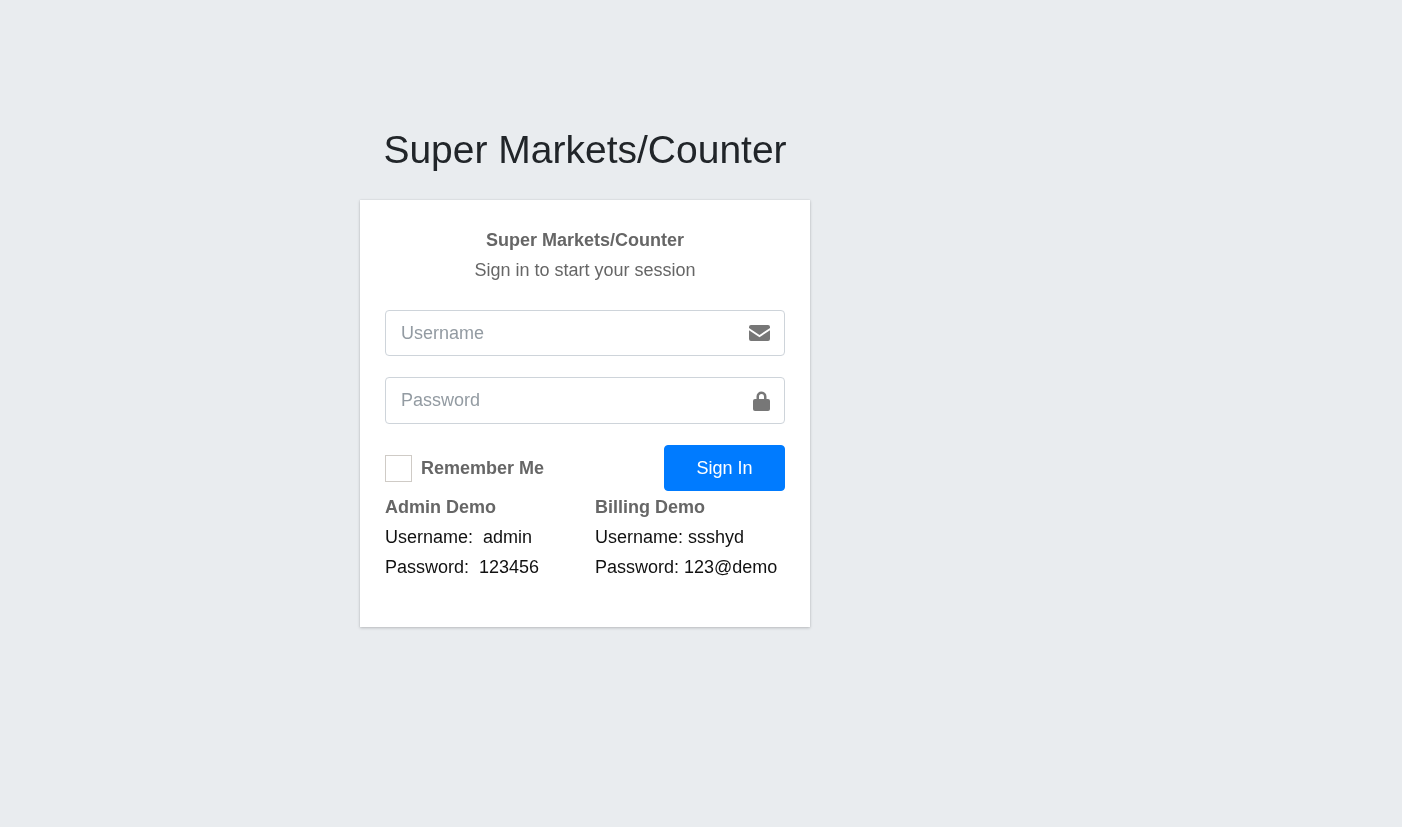 This screenshot has width=1402, height=827. I want to click on demo-title: Admin Demo, so click(441, 507).